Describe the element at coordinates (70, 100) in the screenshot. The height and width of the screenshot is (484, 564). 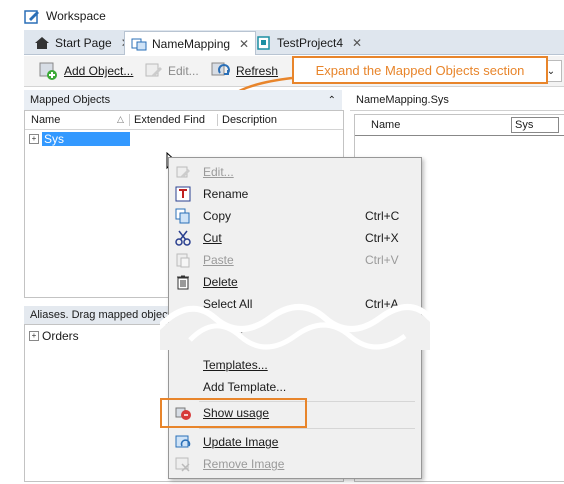
I see `panel-title: Mapped Objects` at that location.